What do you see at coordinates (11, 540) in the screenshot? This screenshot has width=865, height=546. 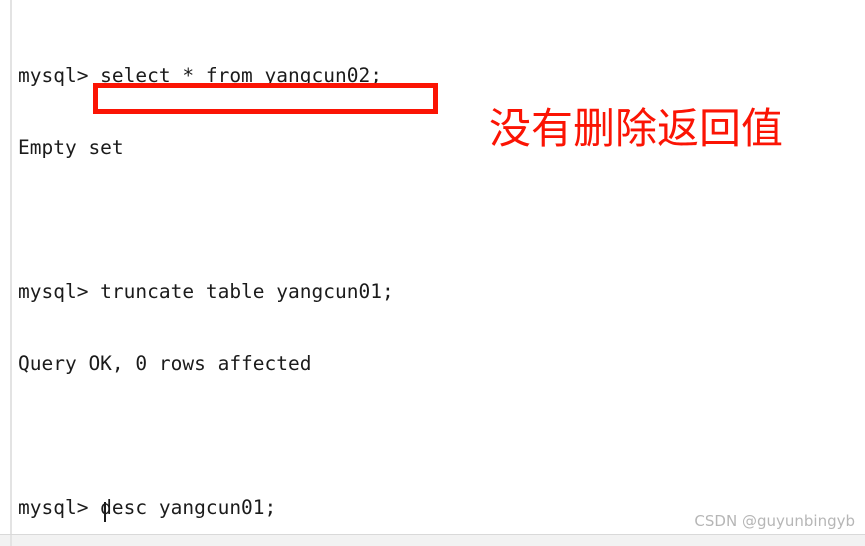 I see `footer-gutter-tick` at bounding box center [11, 540].